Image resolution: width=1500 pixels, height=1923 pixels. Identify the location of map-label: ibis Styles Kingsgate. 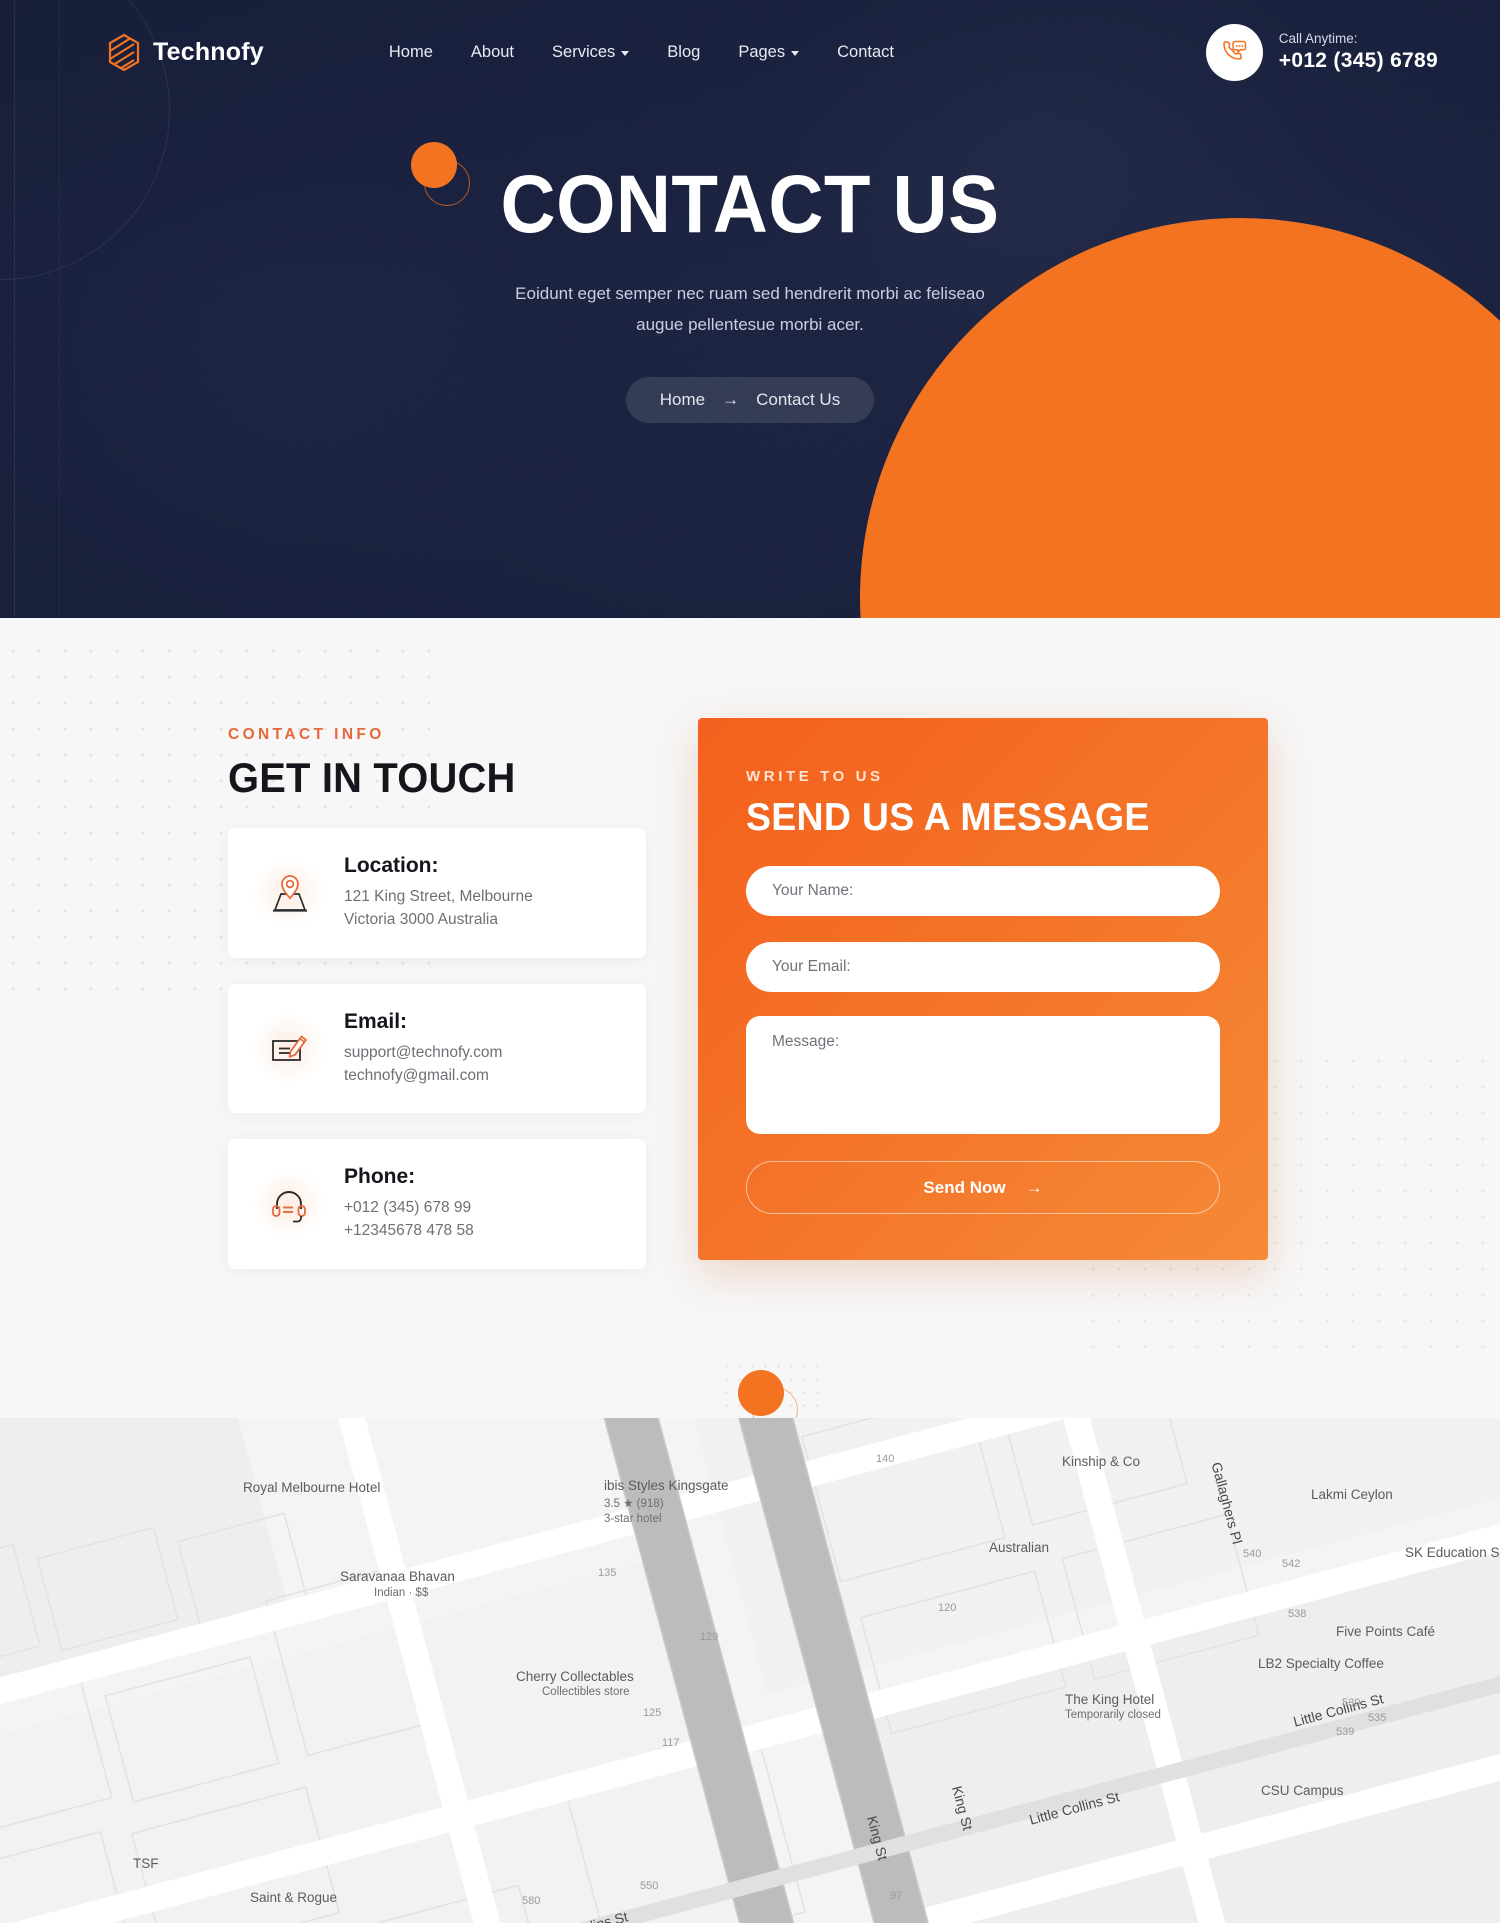
(666, 1485).